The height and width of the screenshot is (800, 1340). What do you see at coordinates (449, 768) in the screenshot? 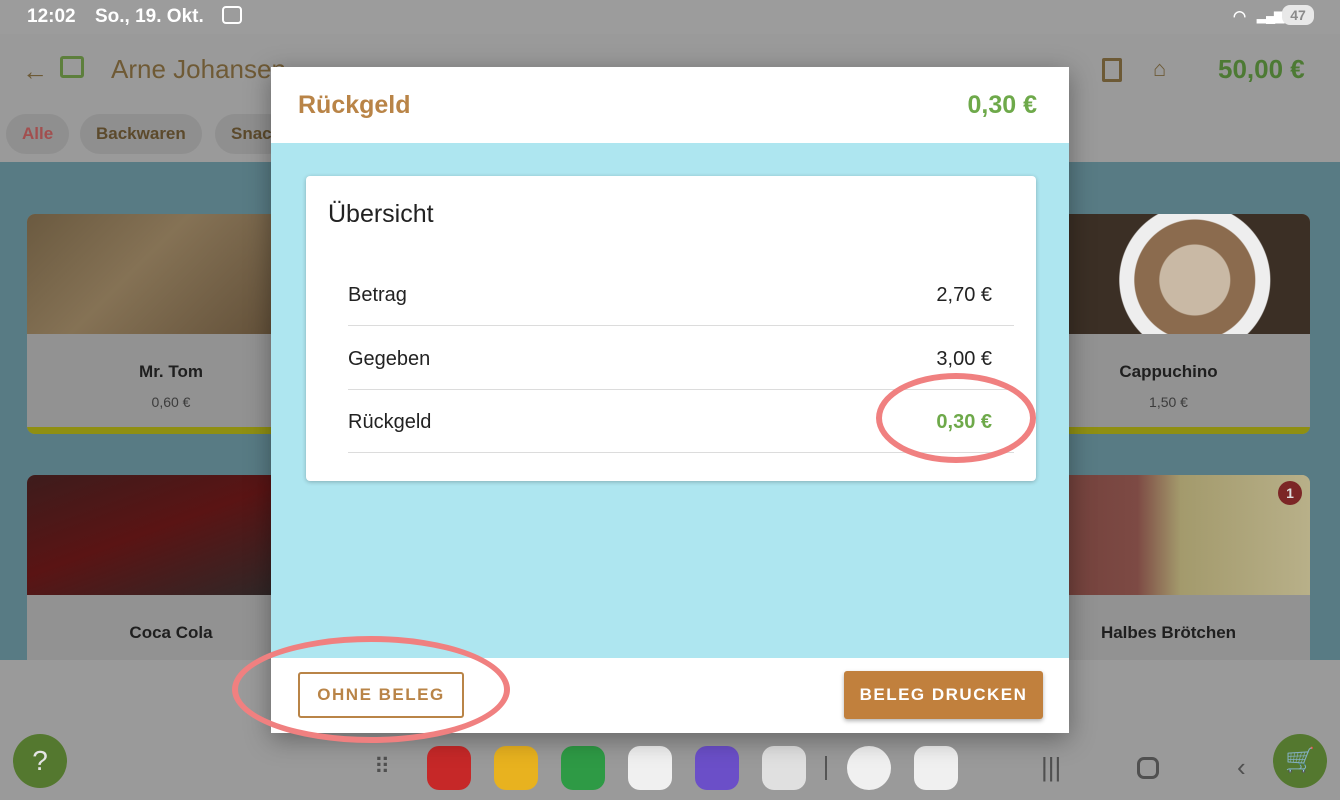
I see `notes-app-icon` at bounding box center [449, 768].